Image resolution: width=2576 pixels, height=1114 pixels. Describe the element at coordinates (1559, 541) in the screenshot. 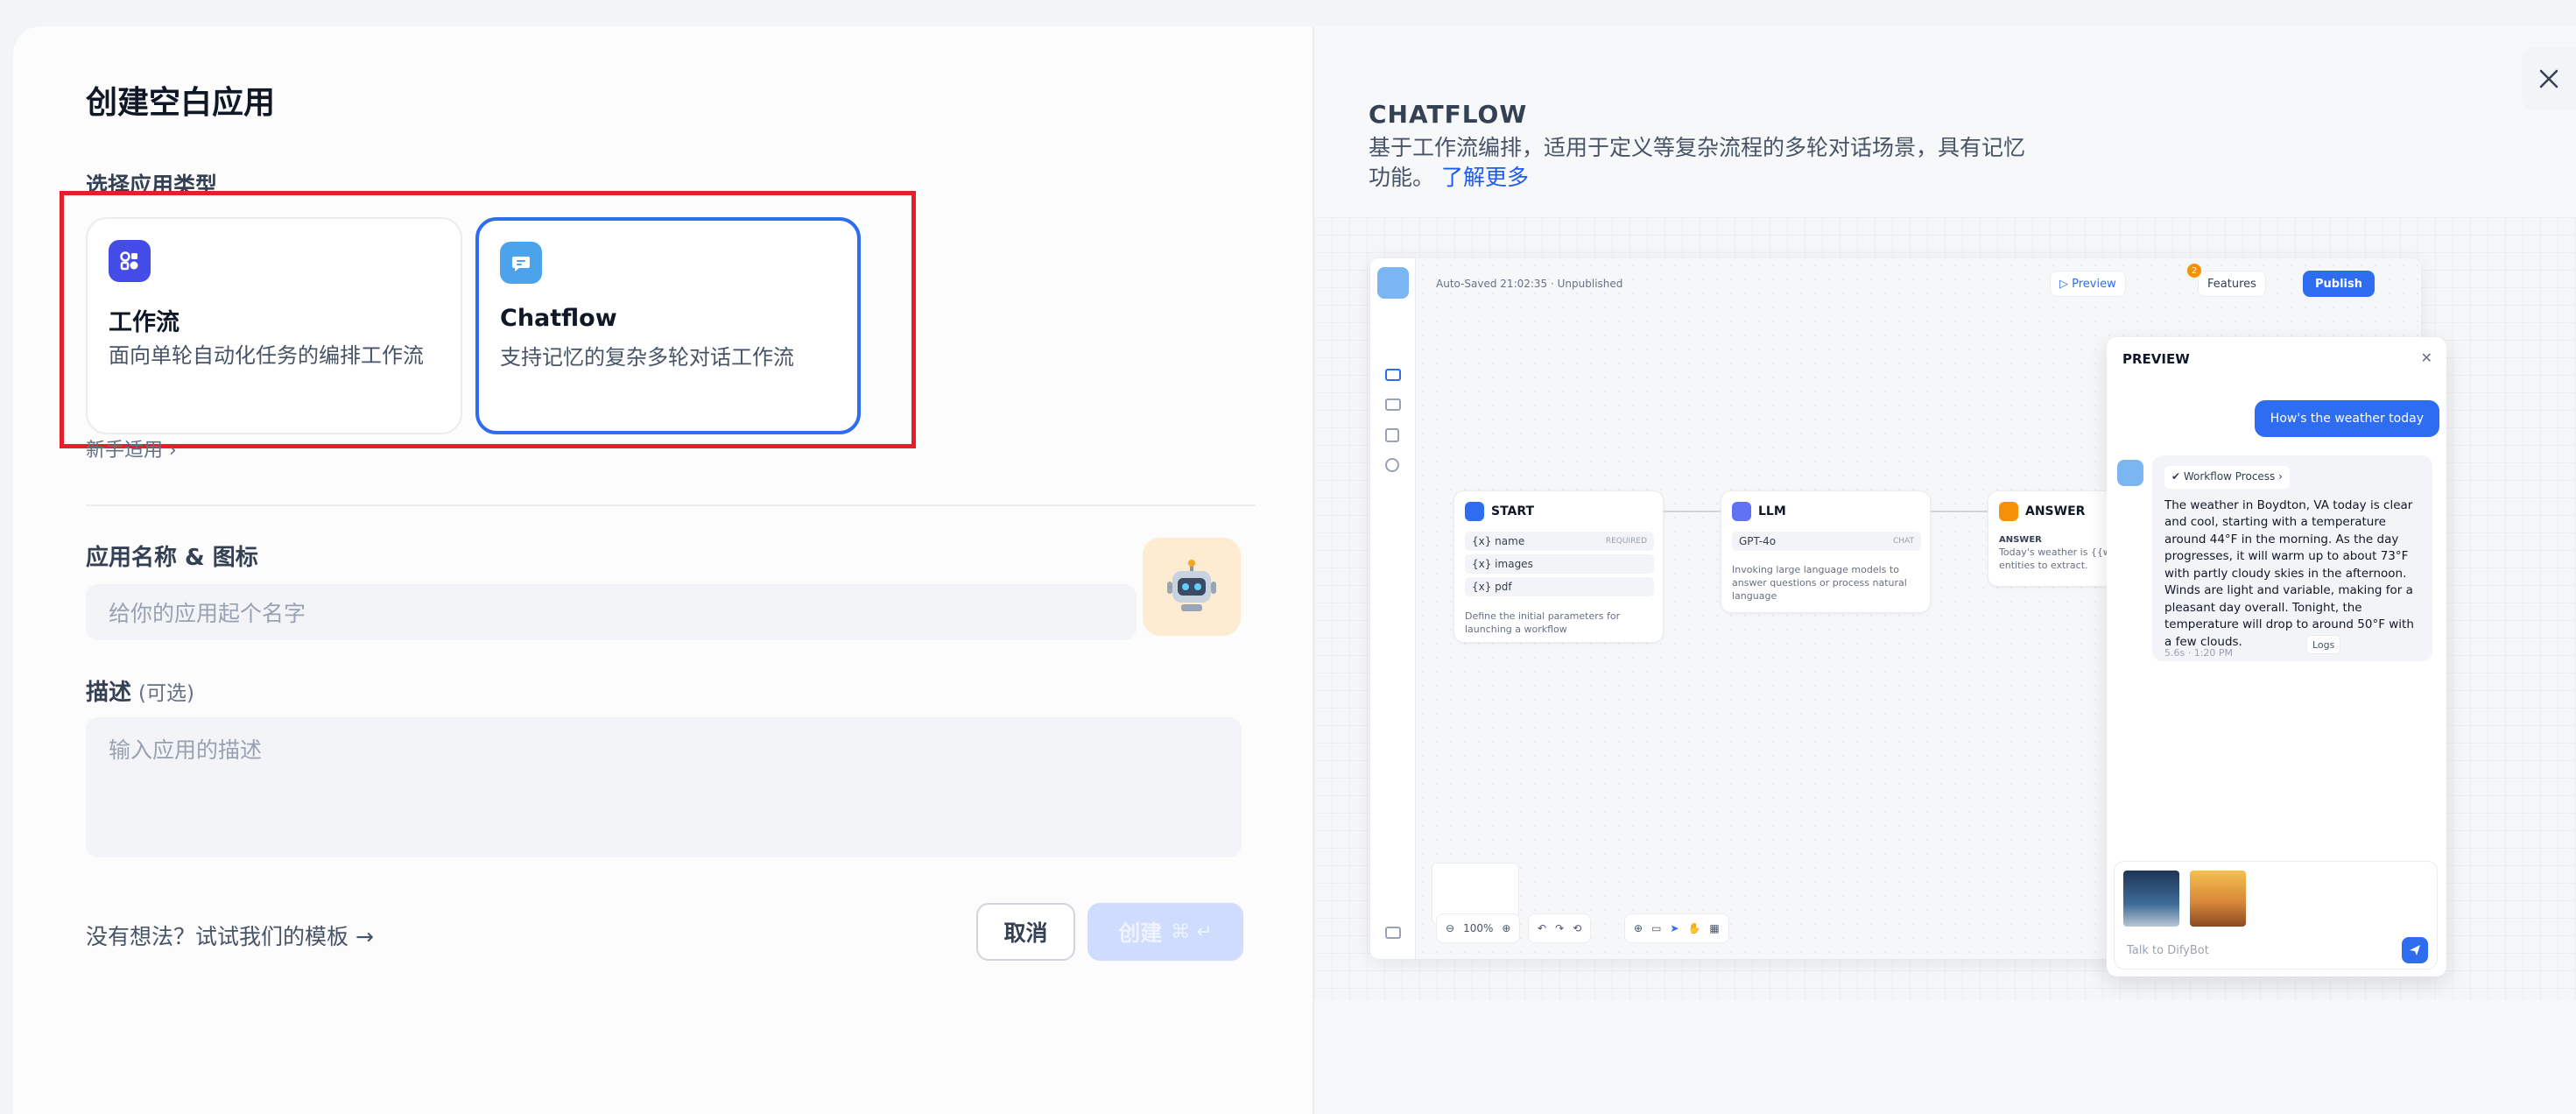

I see `var-row: {x} name REQUIRED` at that location.